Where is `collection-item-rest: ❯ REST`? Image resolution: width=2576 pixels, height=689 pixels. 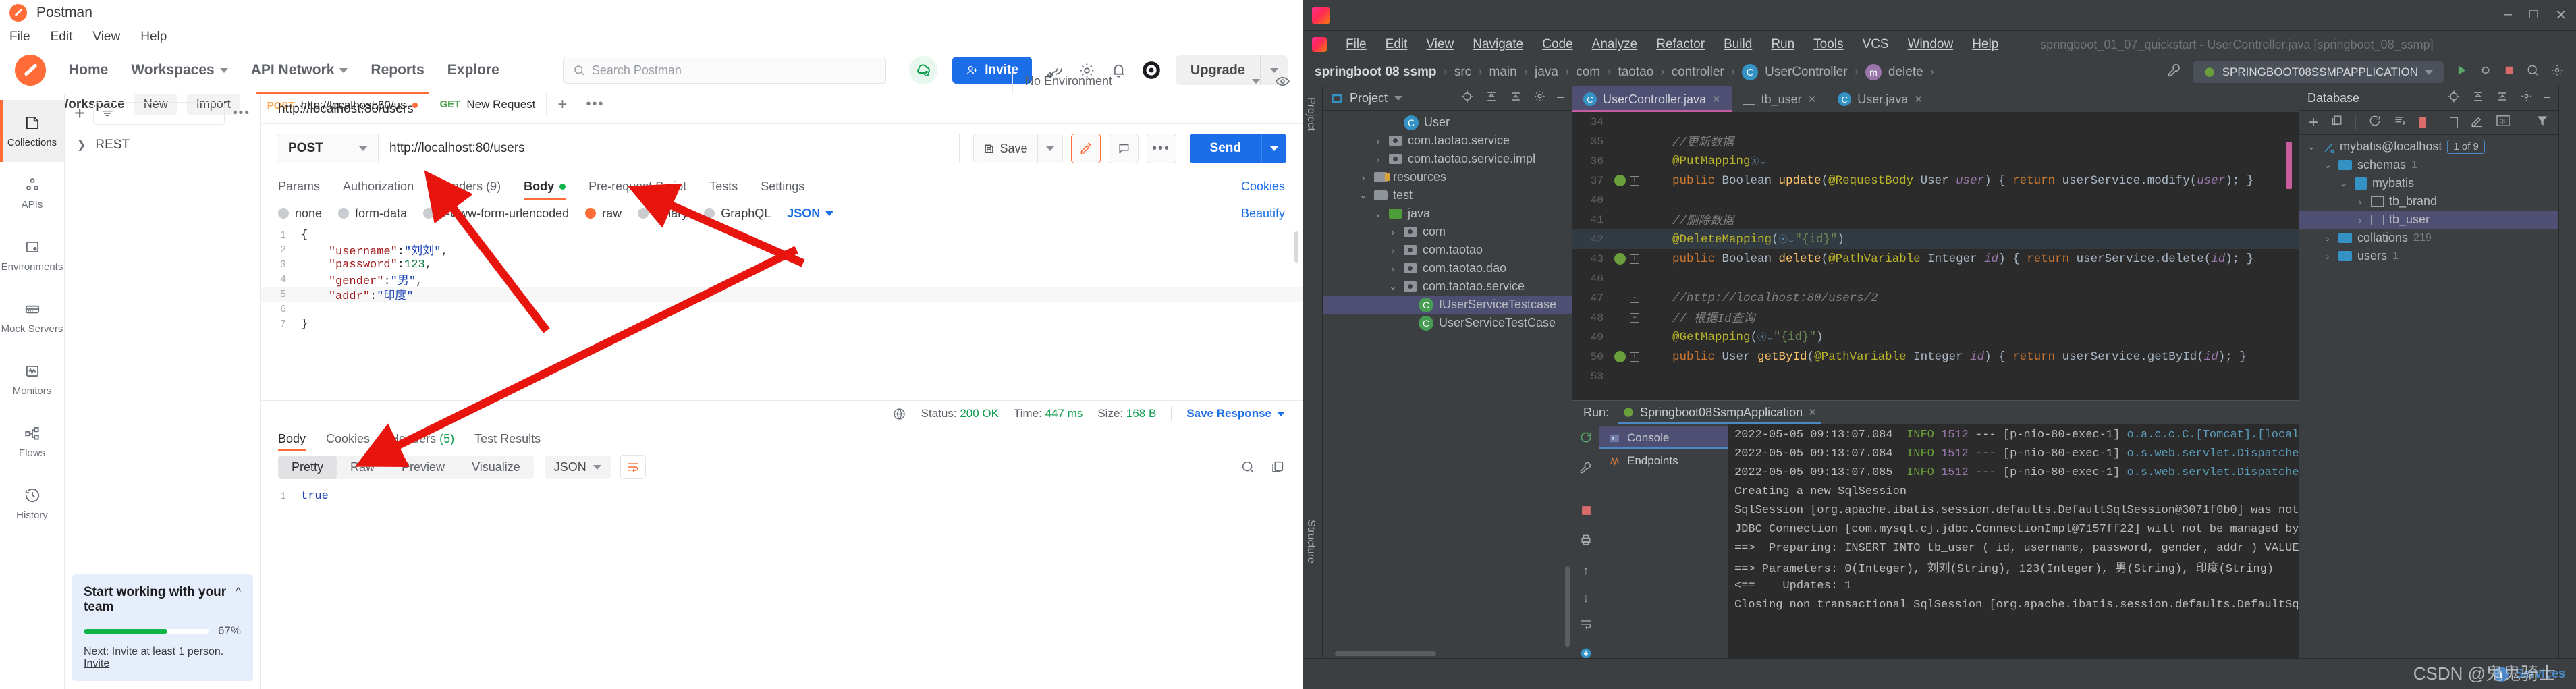
collection-item-rest: ❯ REST is located at coordinates (162, 145).